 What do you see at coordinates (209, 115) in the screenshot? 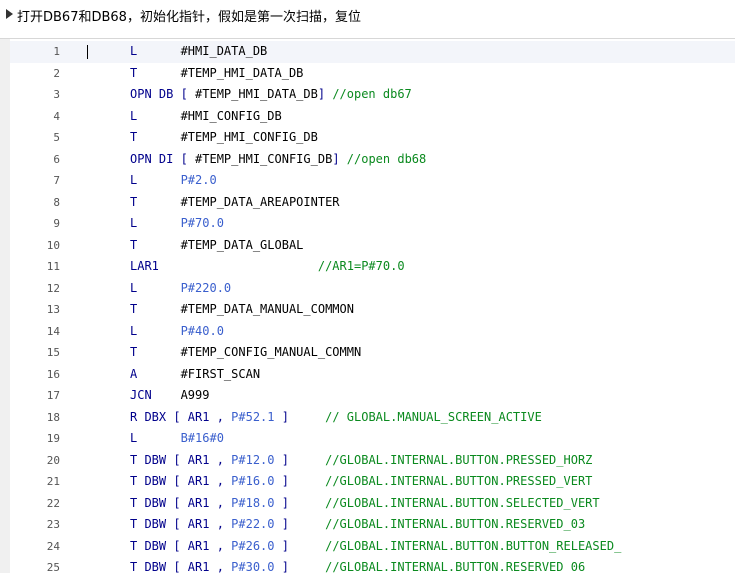
I see `code-token: #HMI_CONFIG_DB` at bounding box center [209, 115].